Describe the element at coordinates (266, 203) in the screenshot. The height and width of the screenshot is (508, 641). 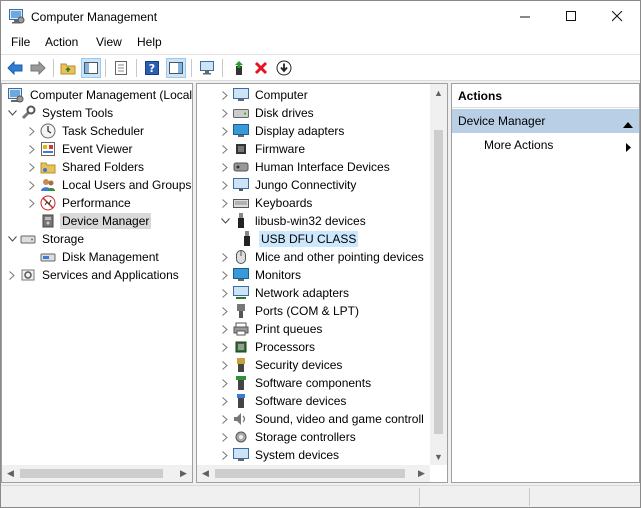
I see `device-category-keyboards: Keyboards` at that location.